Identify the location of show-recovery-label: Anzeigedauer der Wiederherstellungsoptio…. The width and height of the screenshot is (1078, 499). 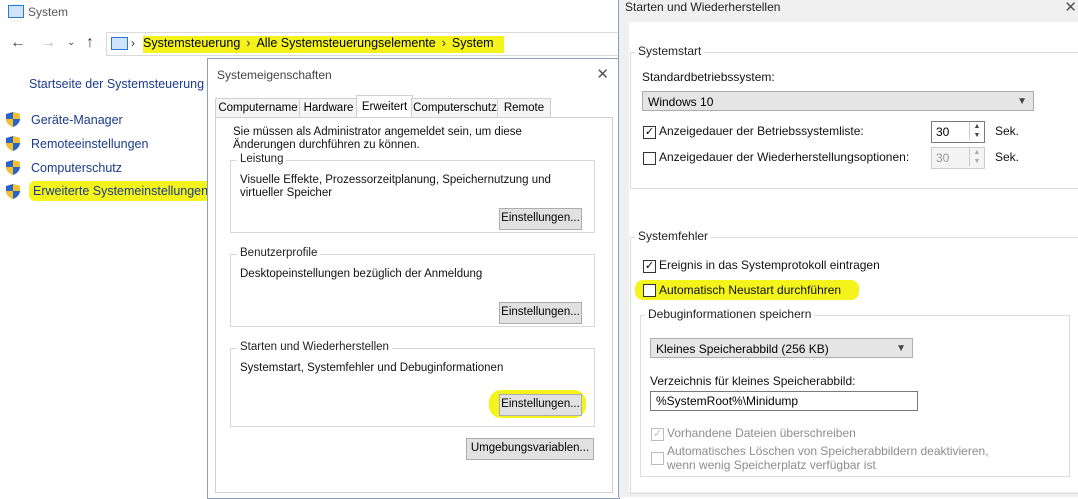
(784, 157).